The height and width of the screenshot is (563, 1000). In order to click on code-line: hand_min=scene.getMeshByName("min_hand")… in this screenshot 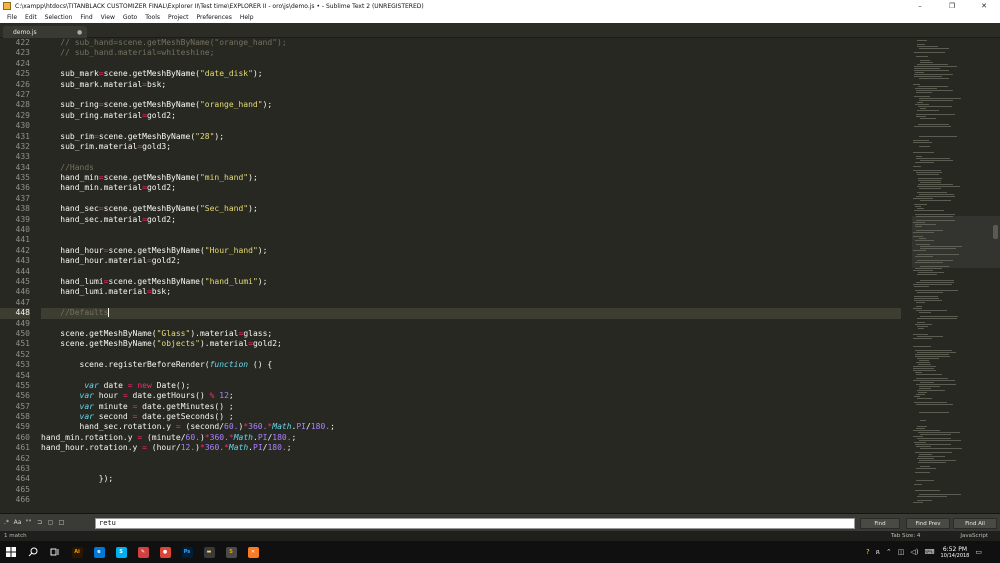, I will do `click(471, 178)`.